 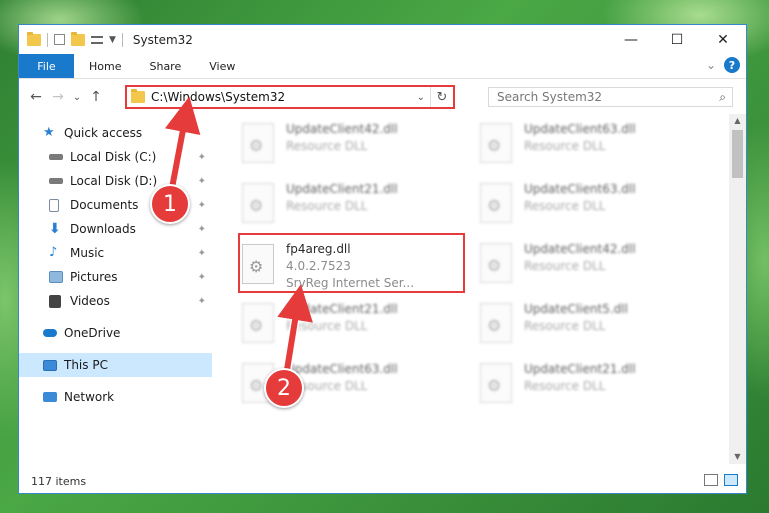 What do you see at coordinates (170, 204) in the screenshot?
I see `callout-step-1: 1` at bounding box center [170, 204].